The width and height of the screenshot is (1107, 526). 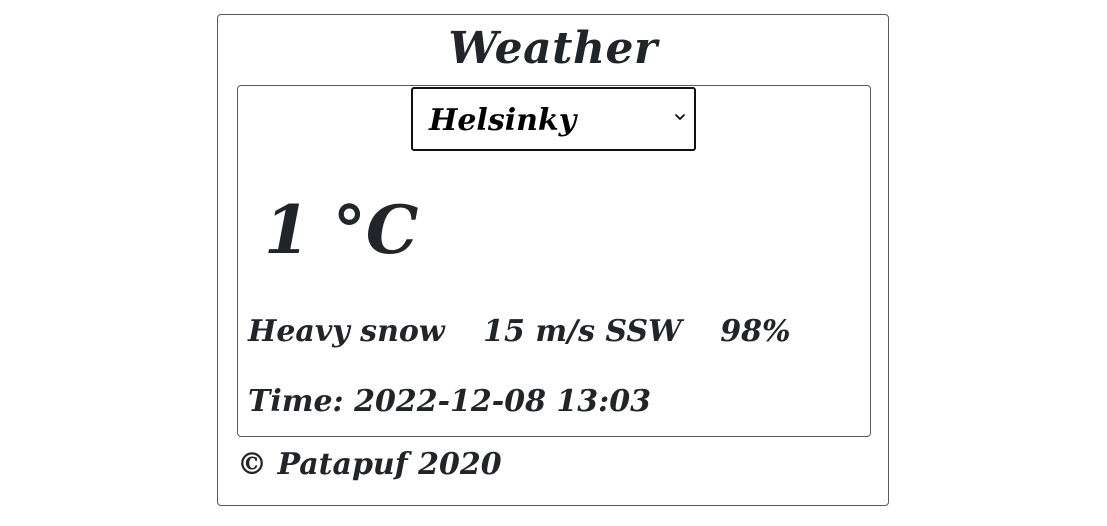 What do you see at coordinates (553, 48) in the screenshot?
I see `app-title: Weather` at bounding box center [553, 48].